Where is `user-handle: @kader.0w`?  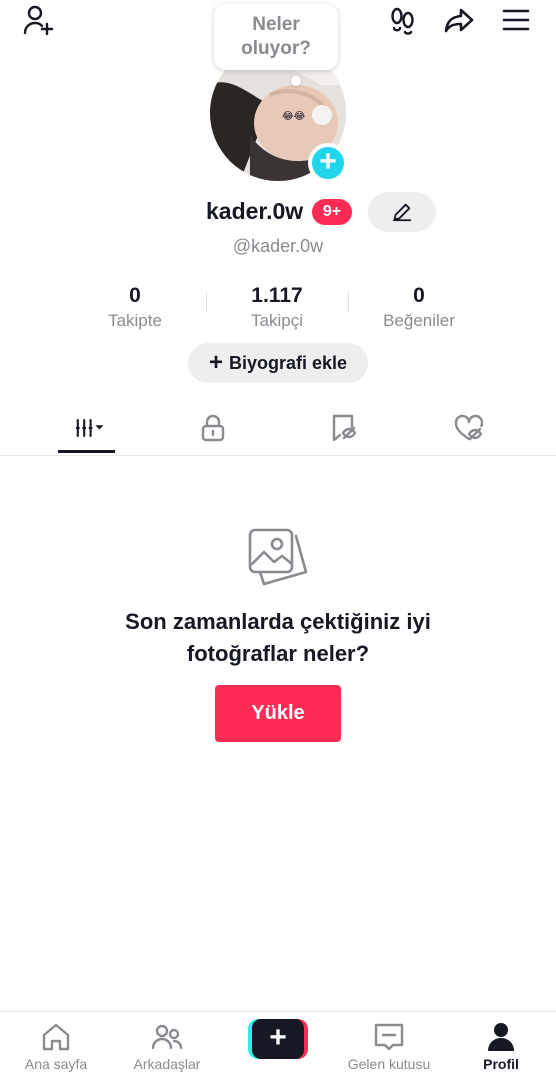
user-handle: @kader.0w is located at coordinates (278, 246).